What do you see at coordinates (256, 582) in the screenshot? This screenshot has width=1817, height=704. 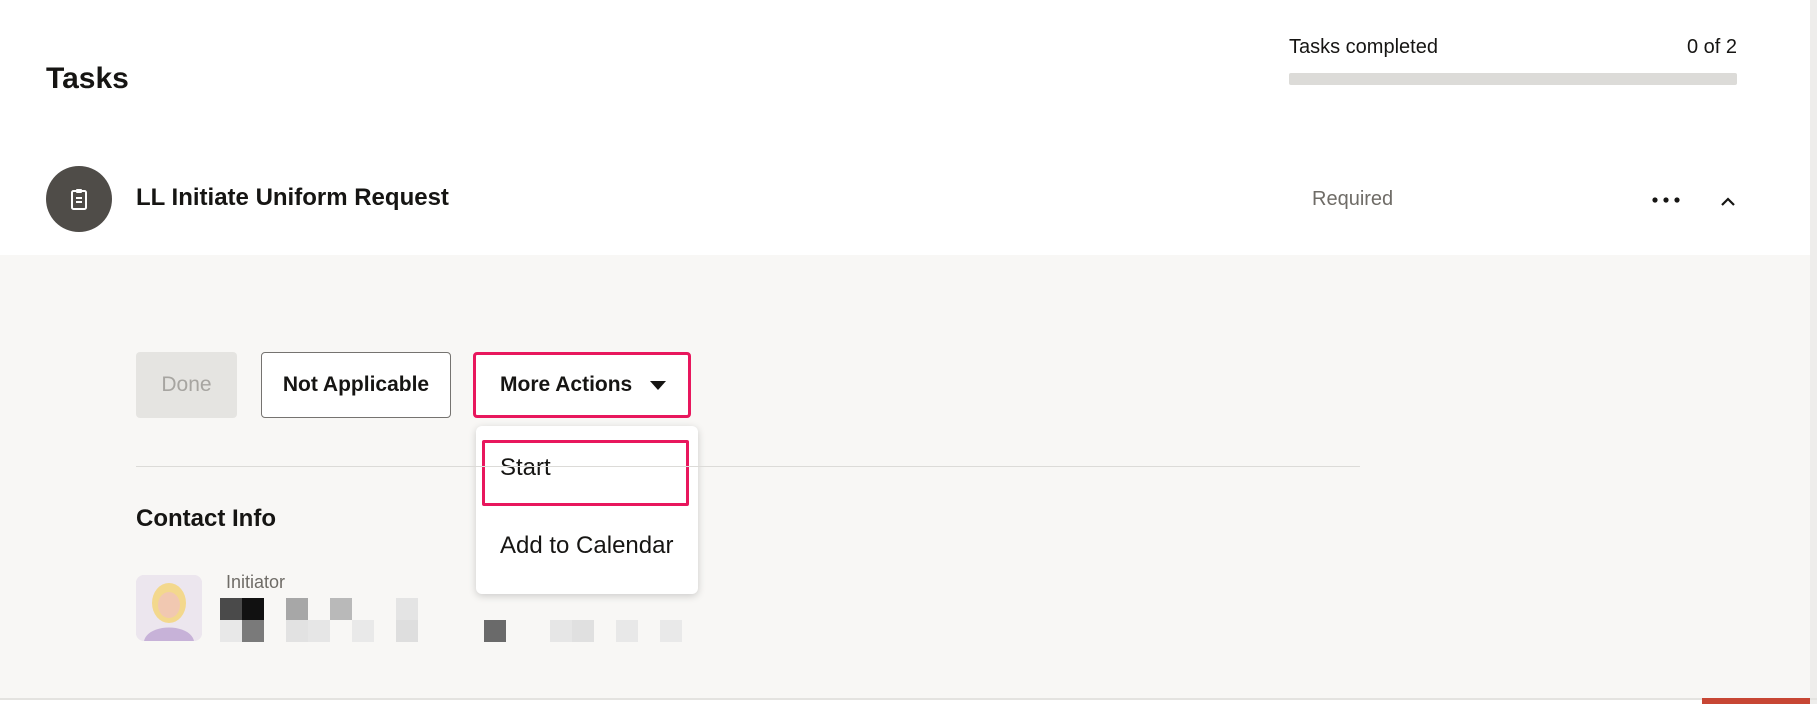 I see `initiator-label: Initiator` at bounding box center [256, 582].